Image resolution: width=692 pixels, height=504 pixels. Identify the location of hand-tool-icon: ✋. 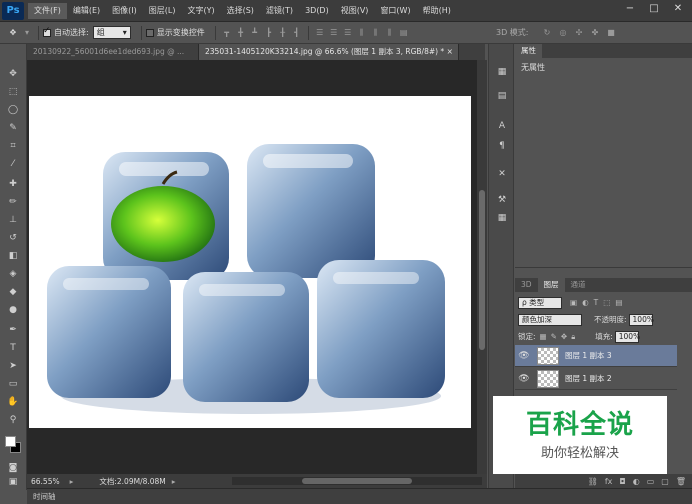
(13, 402).